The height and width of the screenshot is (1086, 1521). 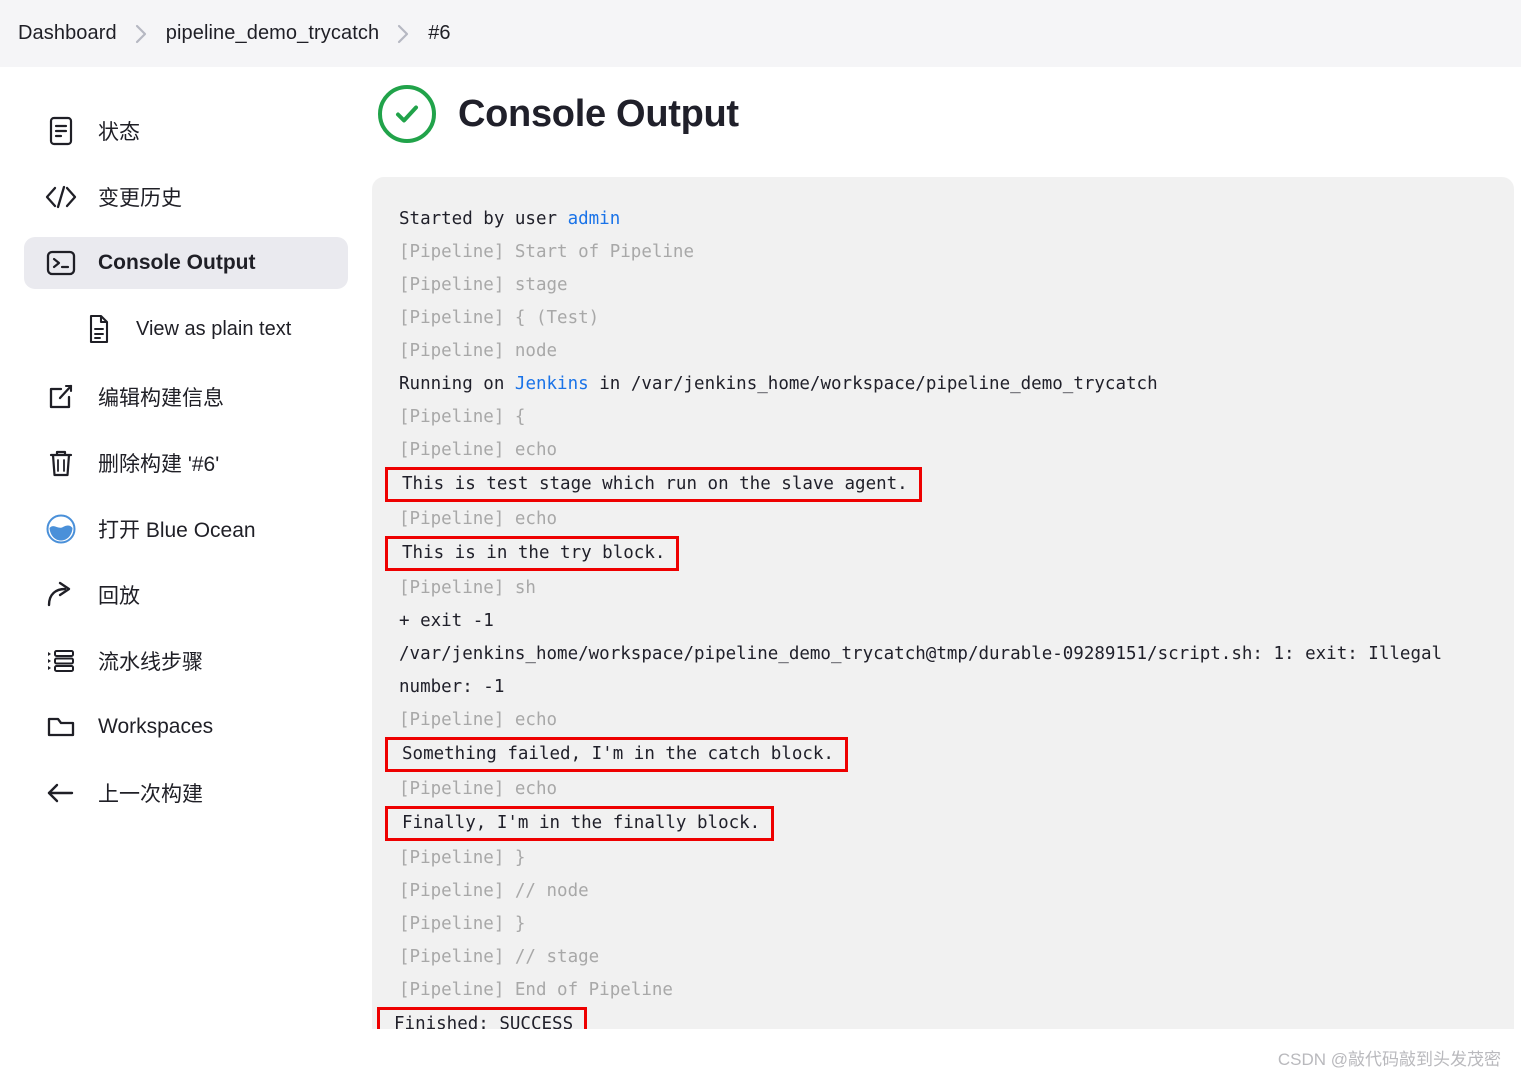 What do you see at coordinates (452, 687) in the screenshot?
I see `console-log-line: number: -1` at bounding box center [452, 687].